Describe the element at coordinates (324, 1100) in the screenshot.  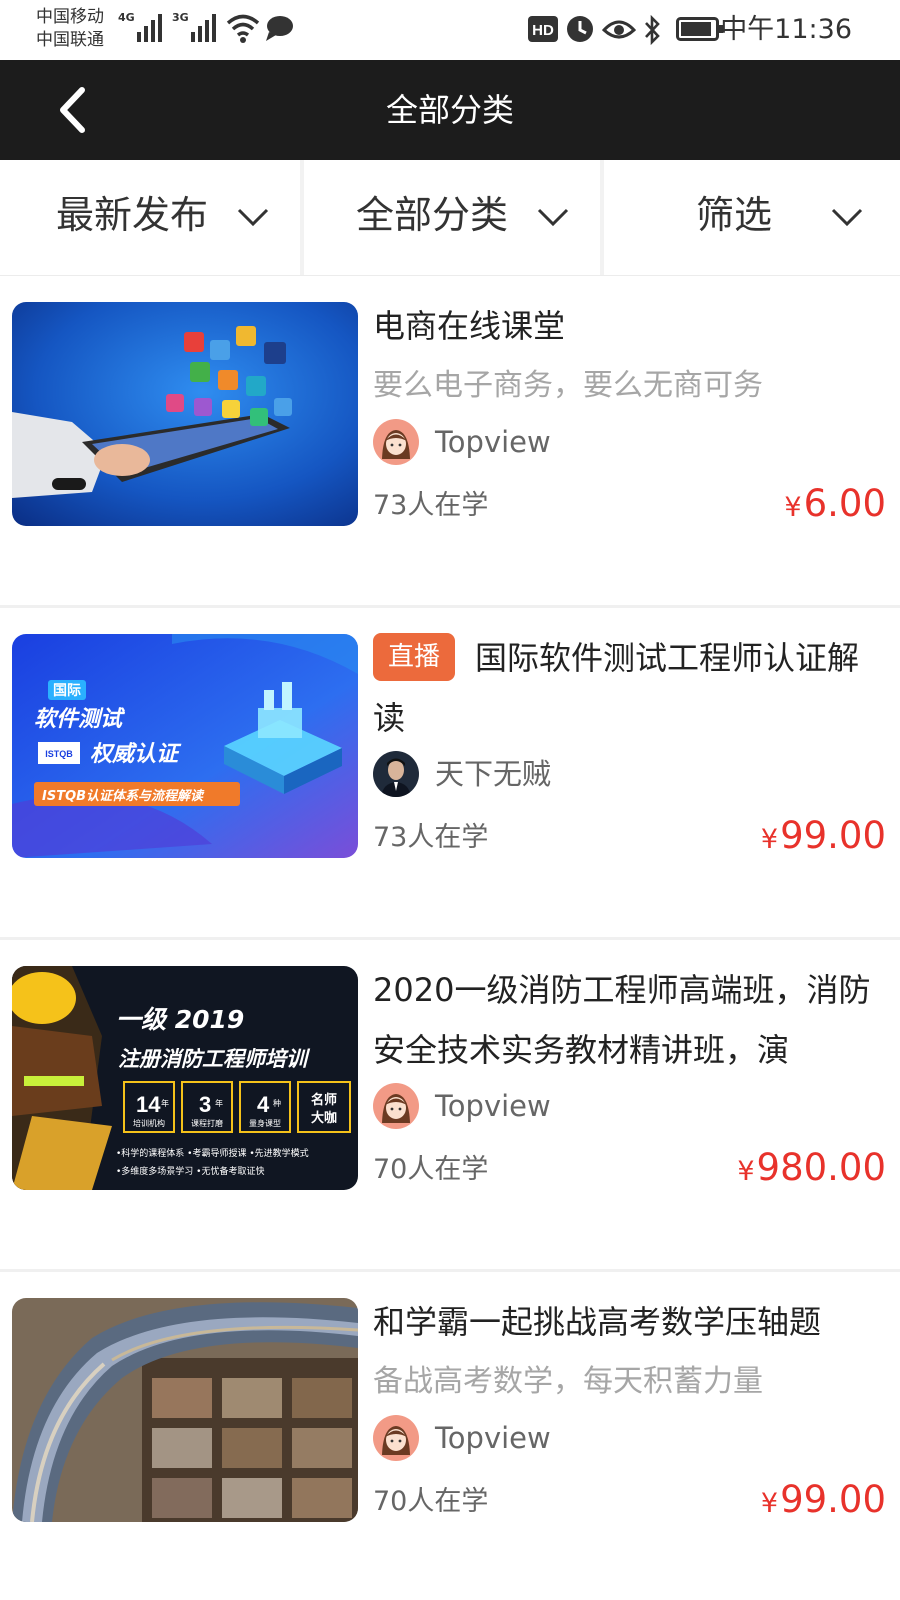
I see `thumb-box-4-line-1: 名师` at that location.